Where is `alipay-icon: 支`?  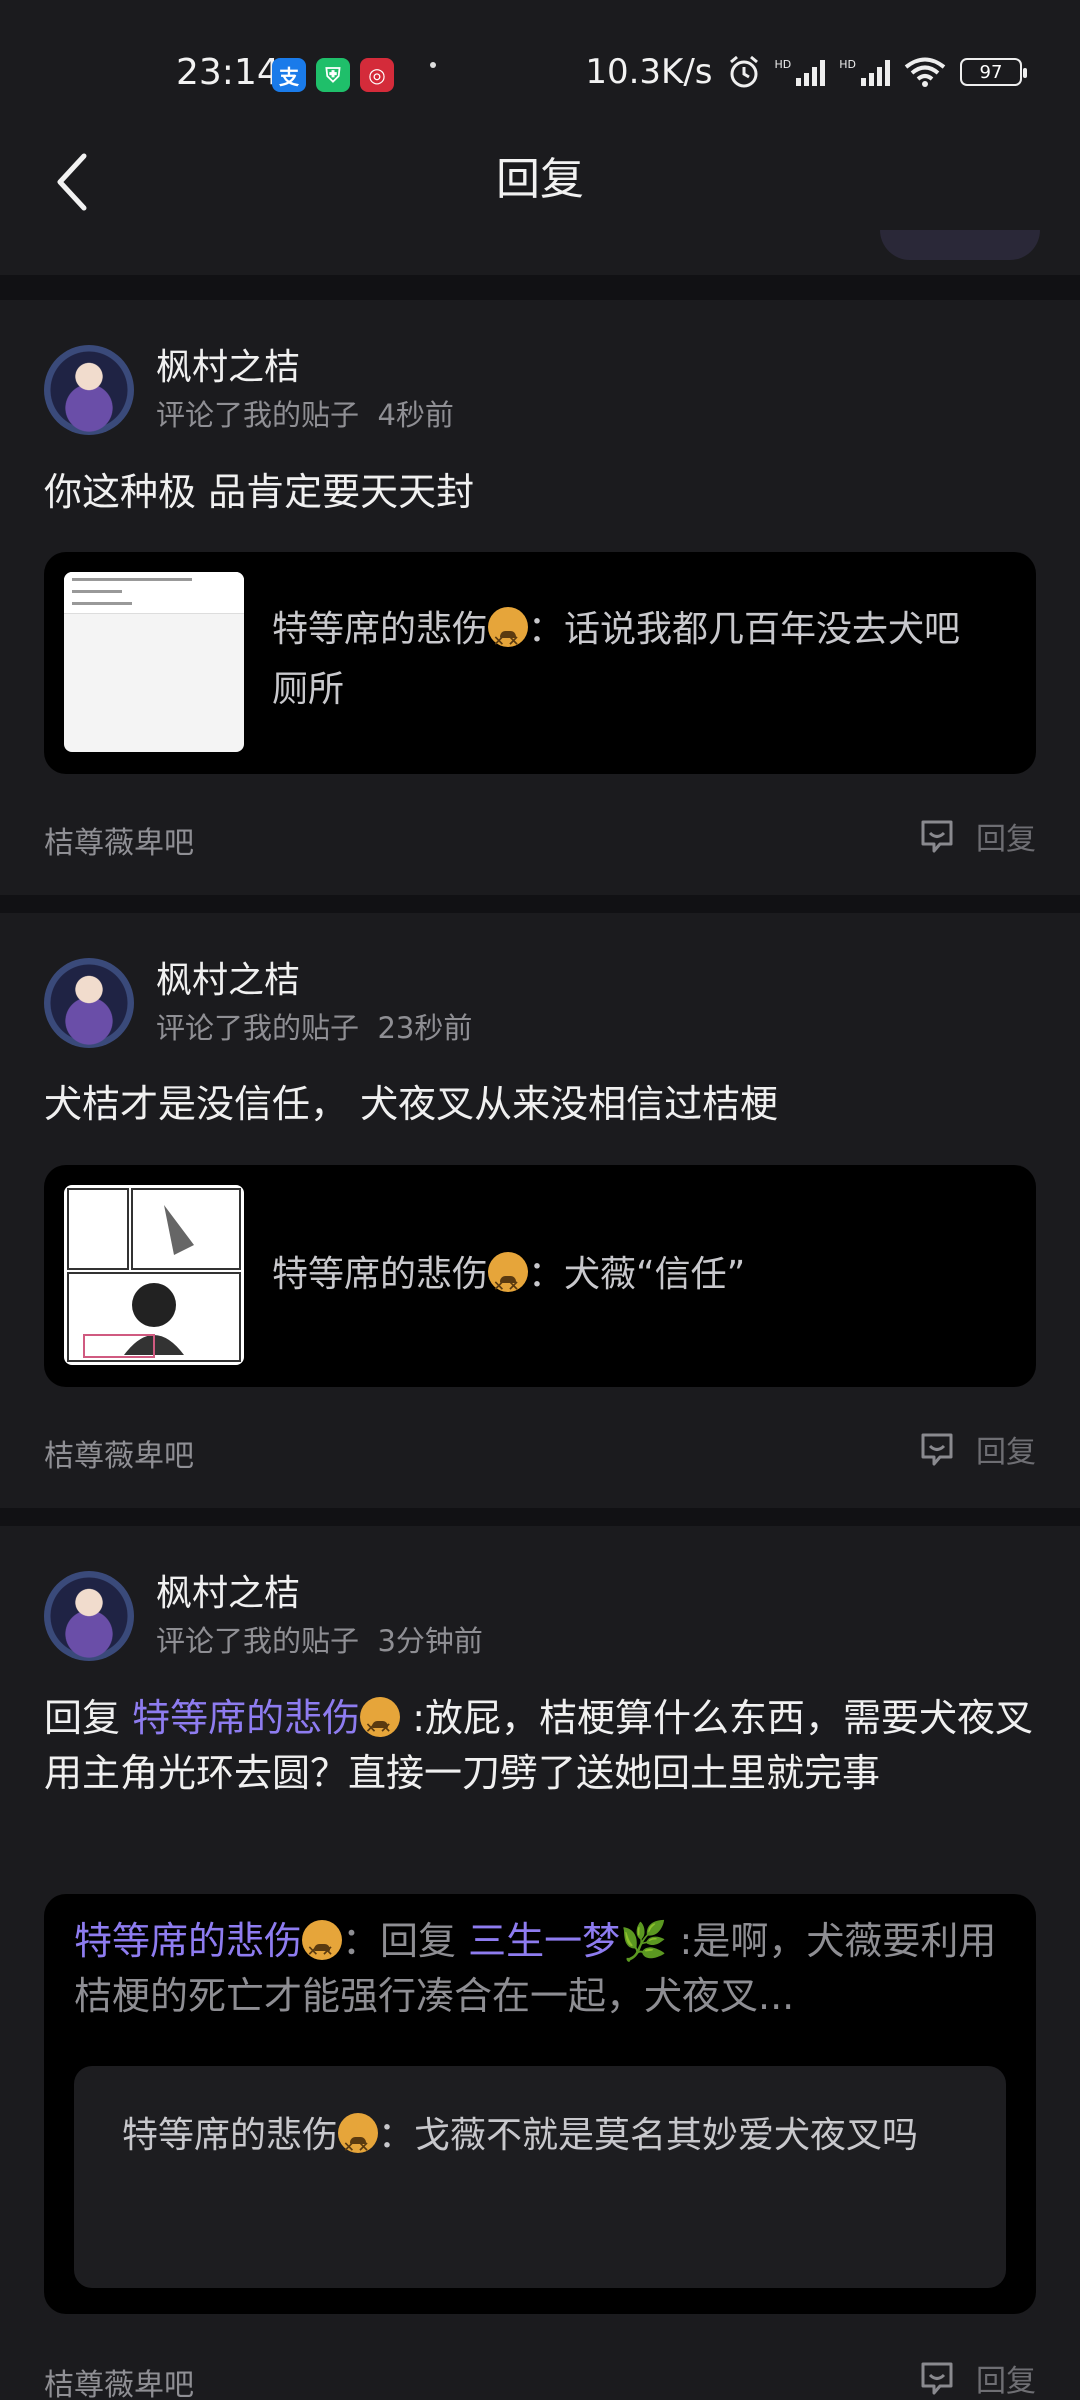
alipay-icon: 支 is located at coordinates (289, 75).